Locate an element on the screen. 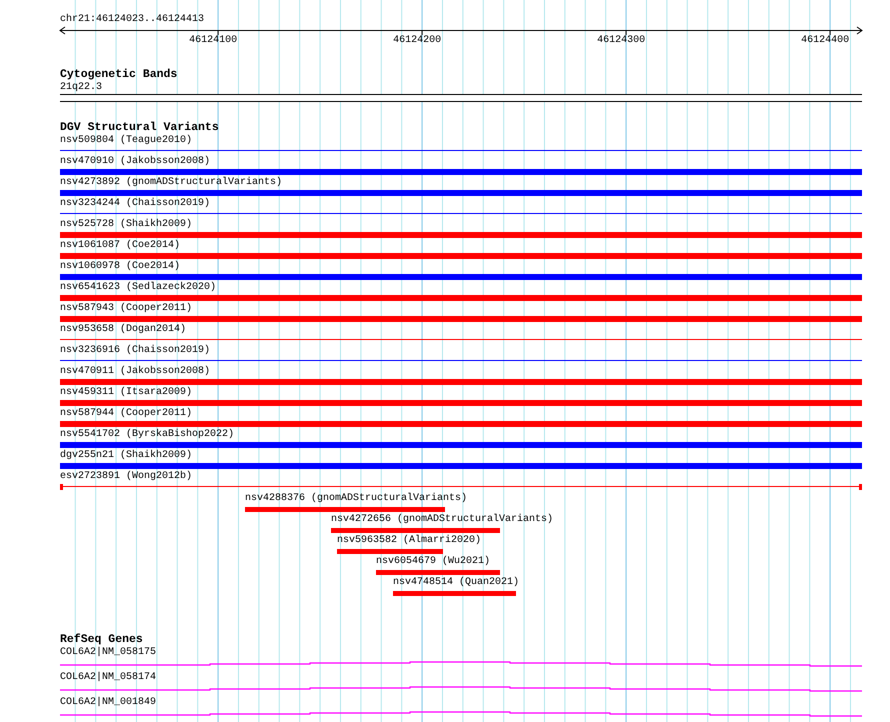 This screenshot has width=890, height=722. variant-label: nsv509804 (Teague2010) is located at coordinates (127, 141).